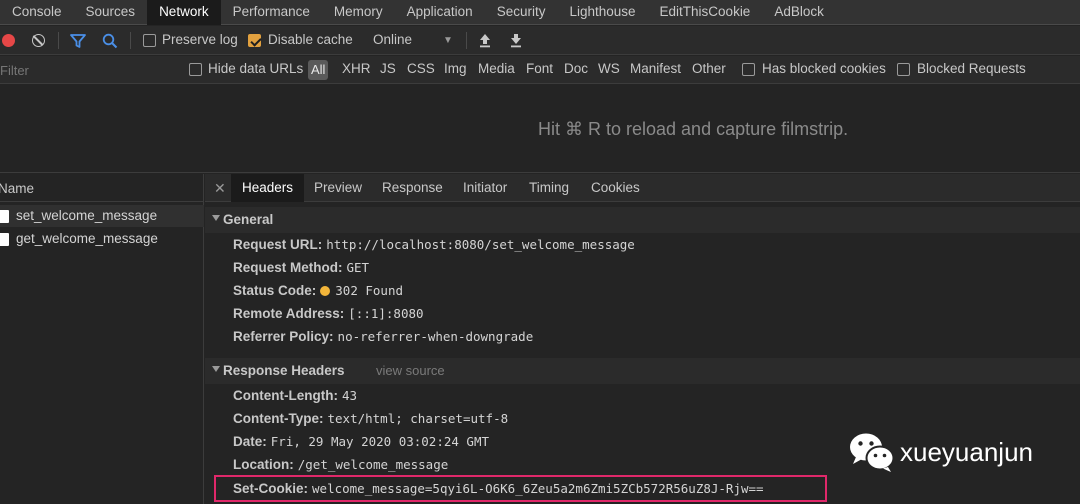  I want to click on filter-type-js: JS, so click(388, 68).